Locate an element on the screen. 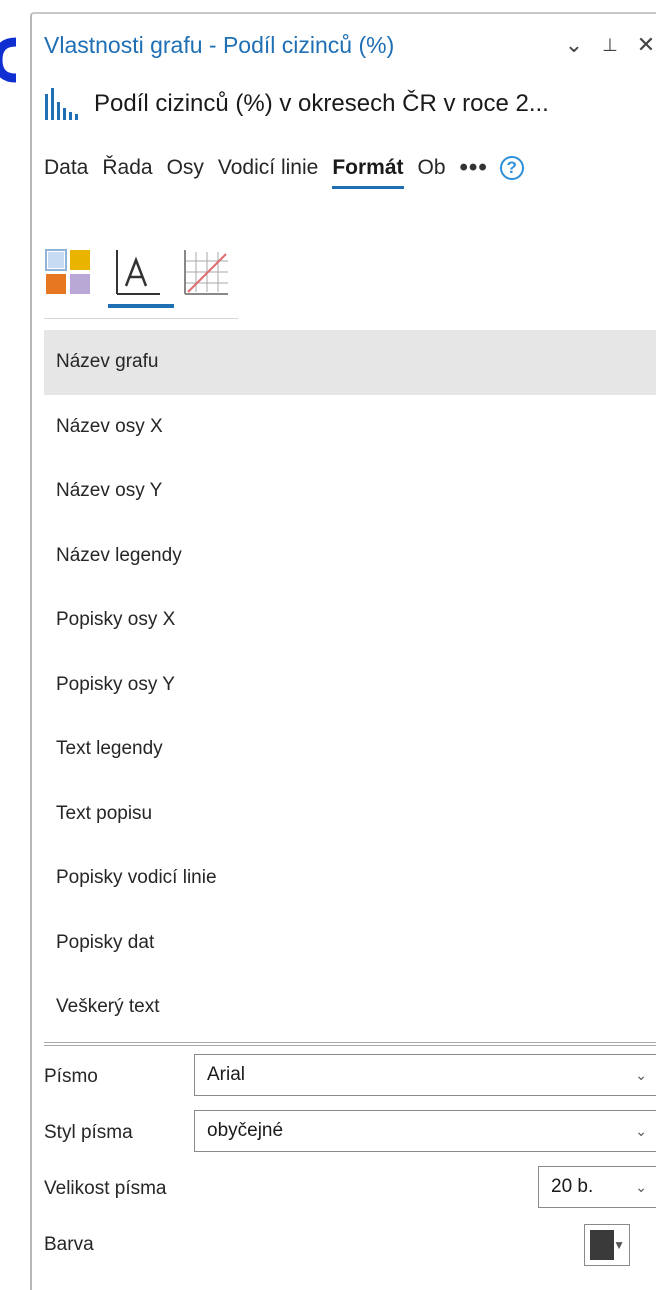  bar-chart-icon is located at coordinates (61, 104).